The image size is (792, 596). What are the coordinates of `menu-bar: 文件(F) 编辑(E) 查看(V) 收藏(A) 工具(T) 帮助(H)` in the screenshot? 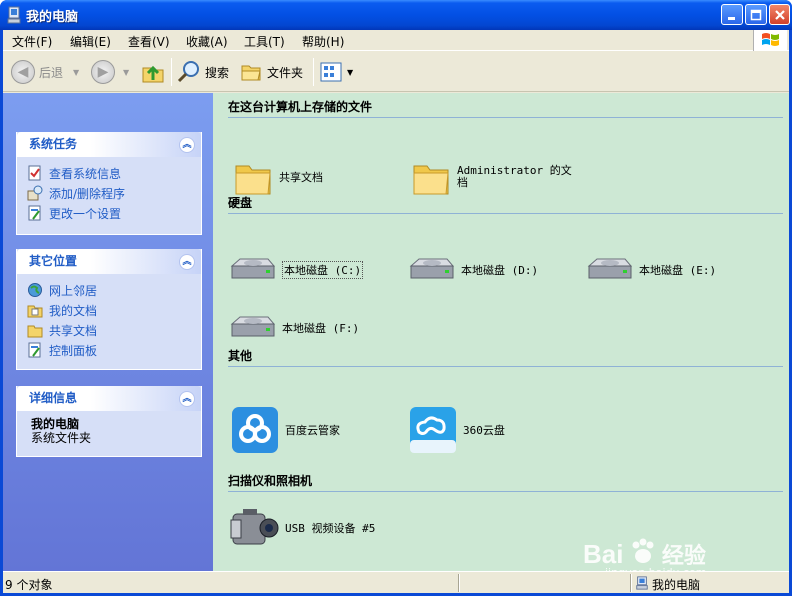 It's located at (396, 40).